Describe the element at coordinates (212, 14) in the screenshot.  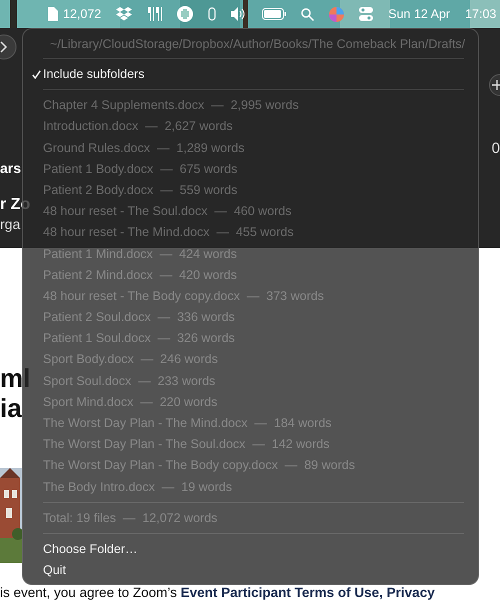
I see `paperclip-icon` at that location.